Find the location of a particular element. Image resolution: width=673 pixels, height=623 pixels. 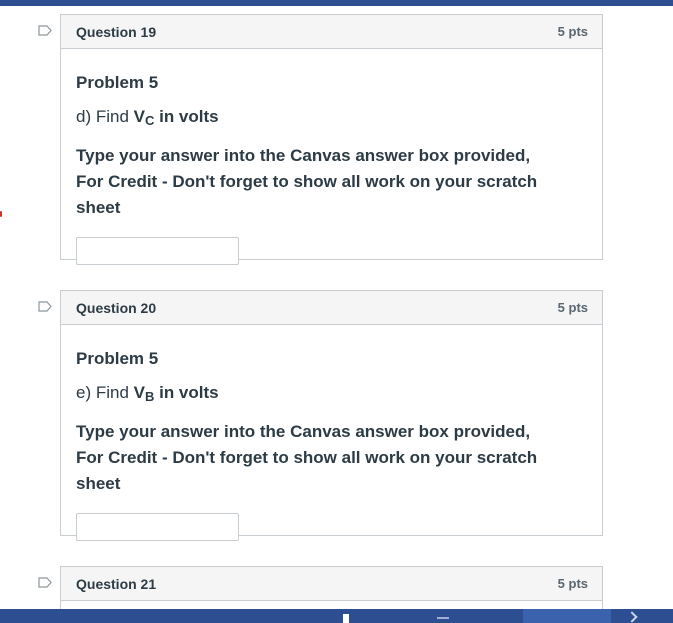

top-bar is located at coordinates (336, 3).